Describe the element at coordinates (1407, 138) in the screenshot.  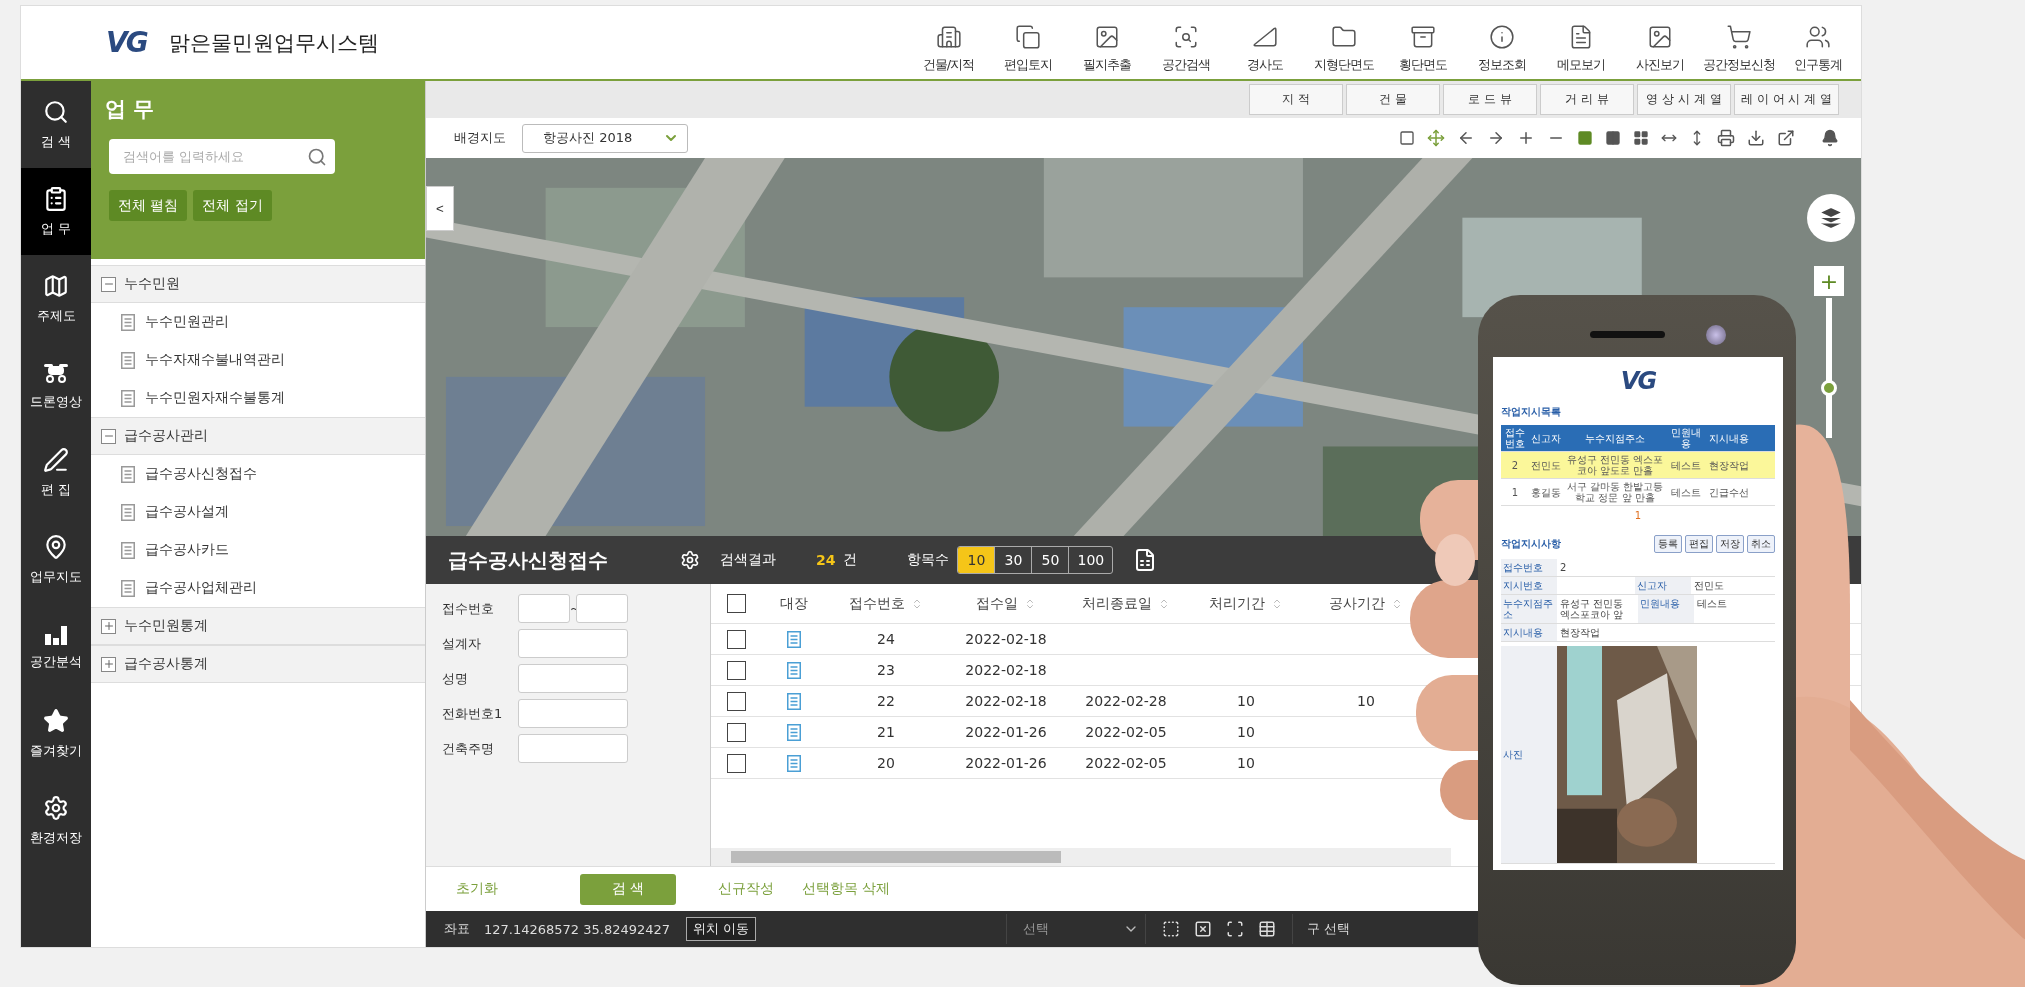
I see `square-icon` at that location.